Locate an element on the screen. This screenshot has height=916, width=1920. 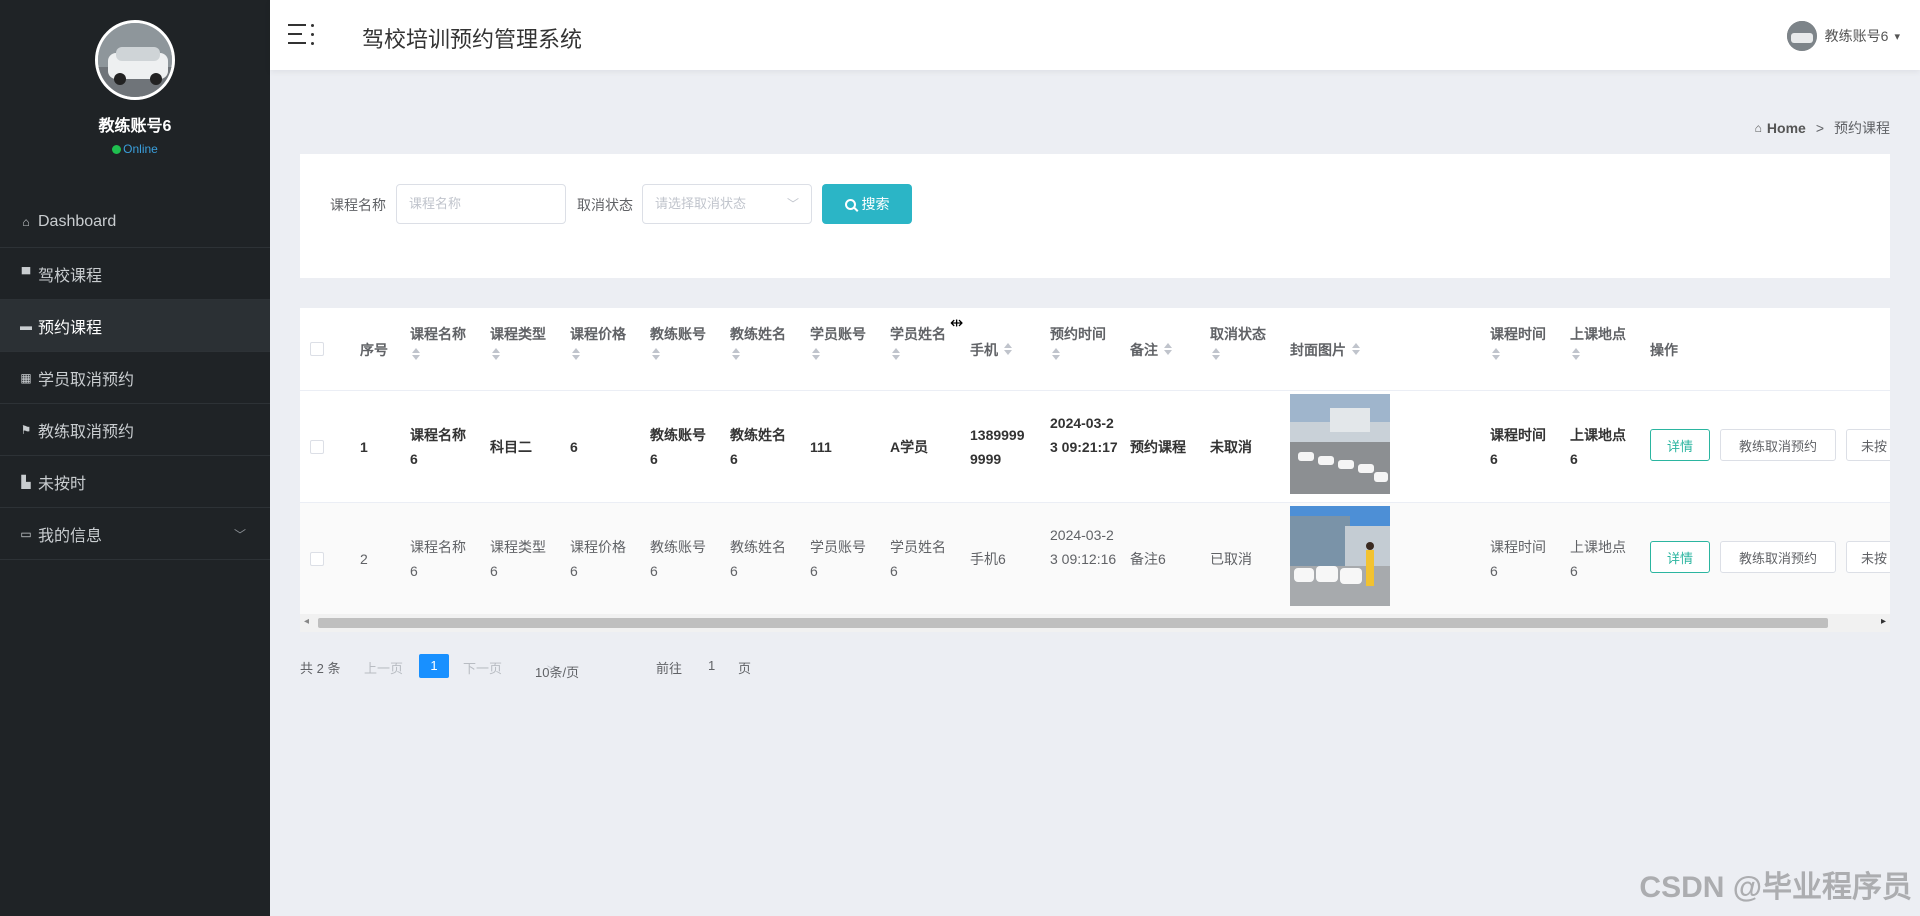
col-phone: 手机 is located at coordinates (1000, 350).